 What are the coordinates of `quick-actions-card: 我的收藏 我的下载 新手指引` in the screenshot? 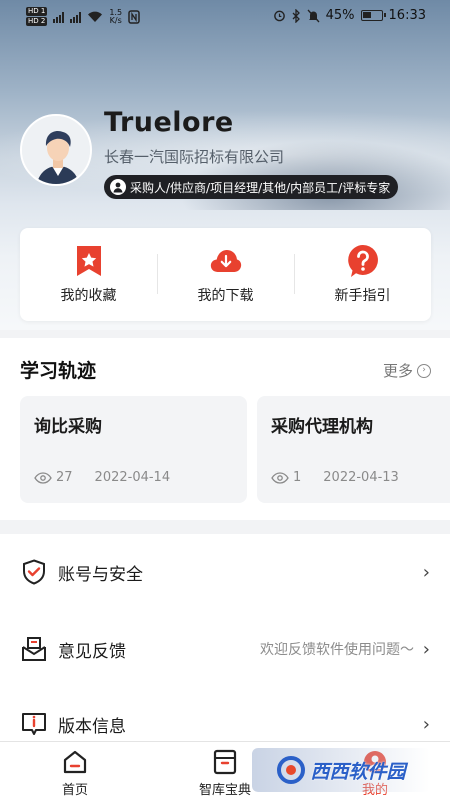 It's located at (225, 274).